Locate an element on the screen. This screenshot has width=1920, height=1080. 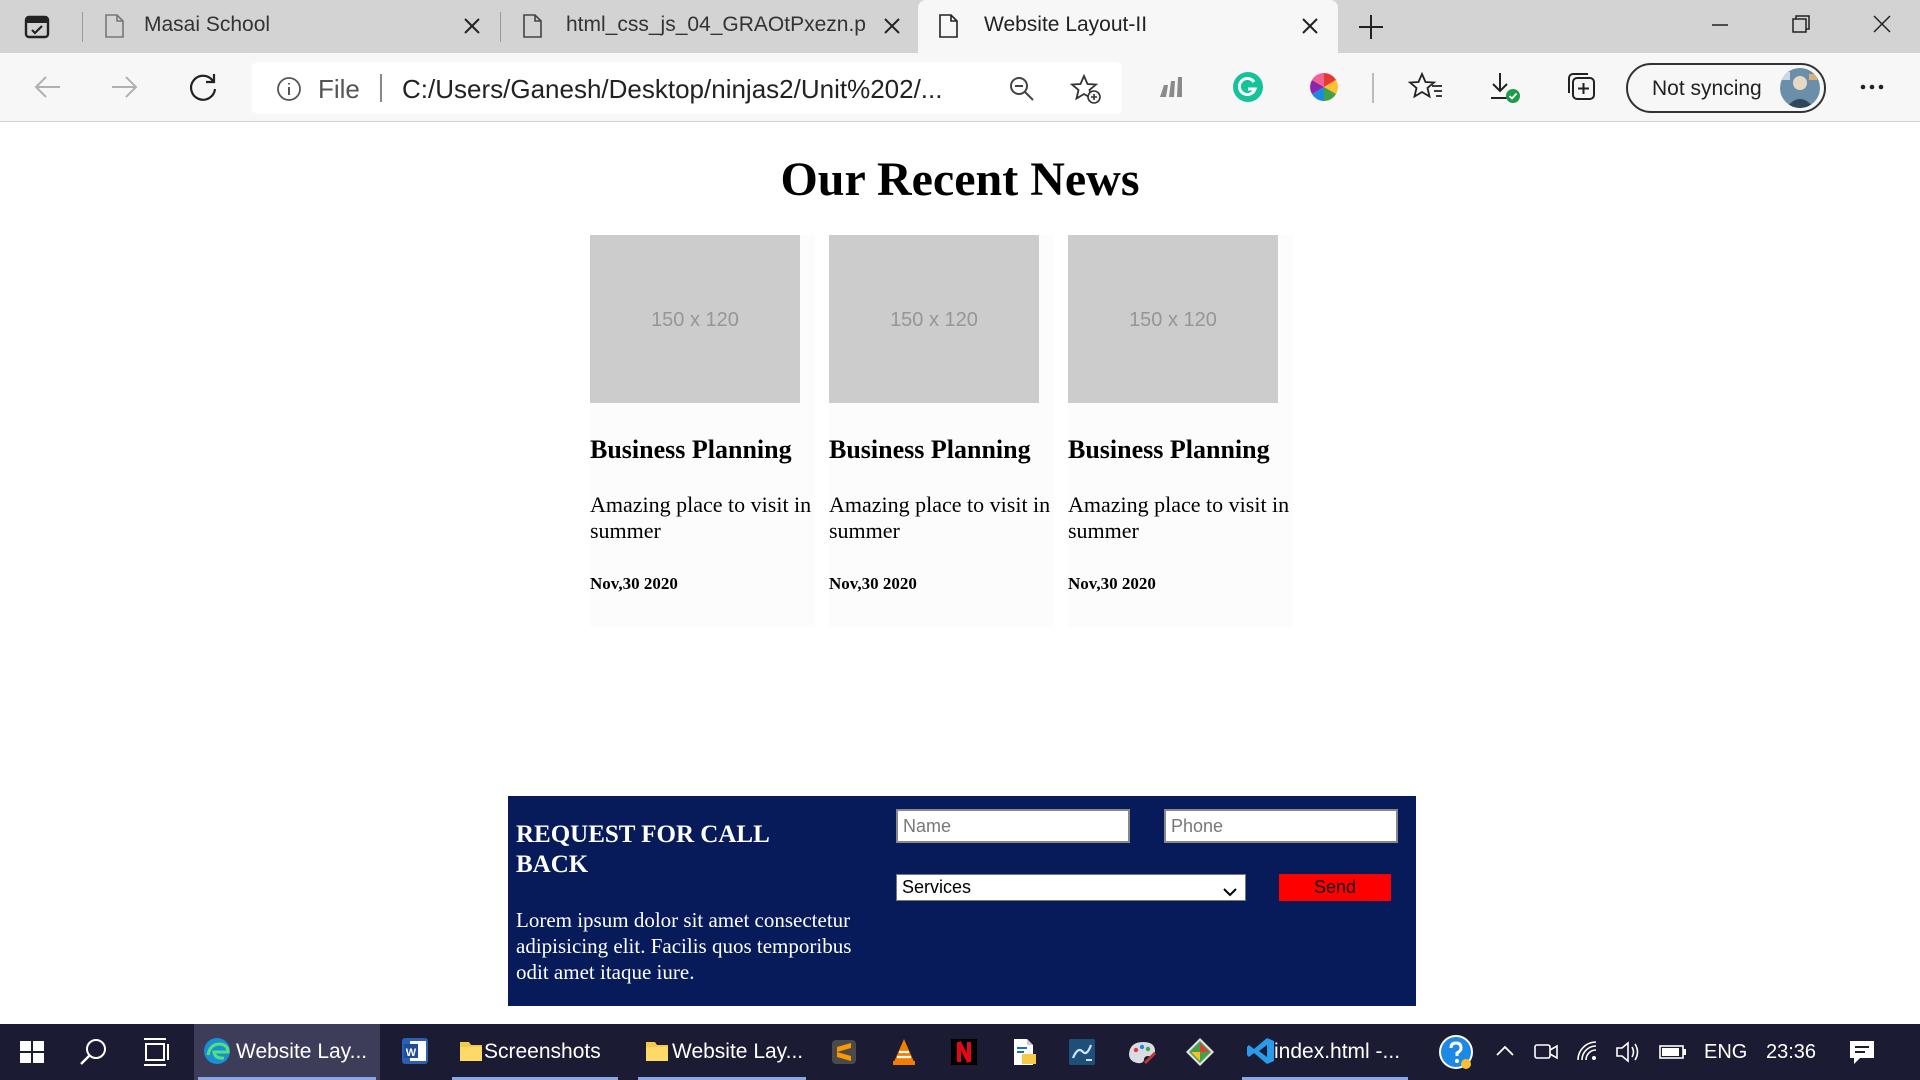
task-view-icon is located at coordinates (156, 1052).